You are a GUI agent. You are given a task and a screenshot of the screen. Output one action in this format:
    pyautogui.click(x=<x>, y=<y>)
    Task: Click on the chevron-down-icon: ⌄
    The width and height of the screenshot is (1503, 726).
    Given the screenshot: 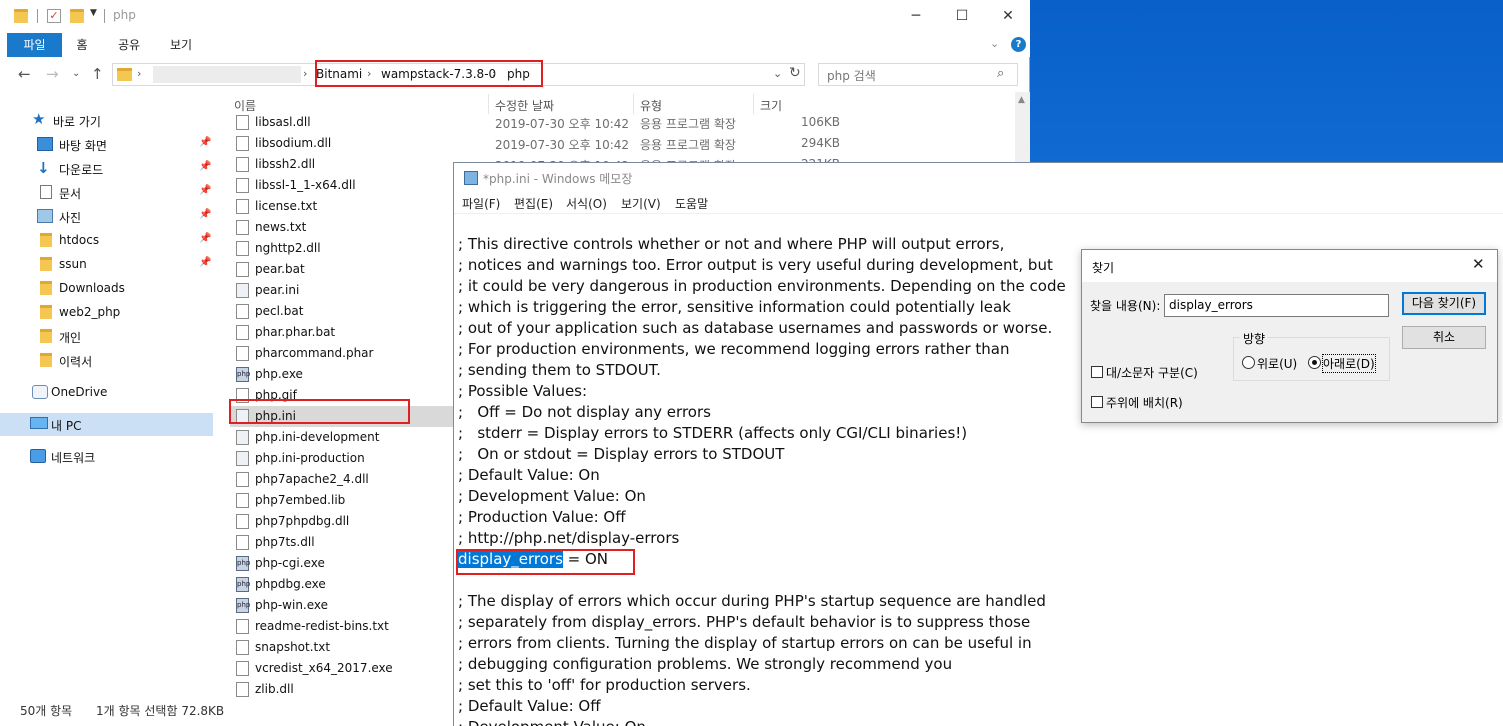 What is the action you would take?
    pyautogui.click(x=777, y=73)
    